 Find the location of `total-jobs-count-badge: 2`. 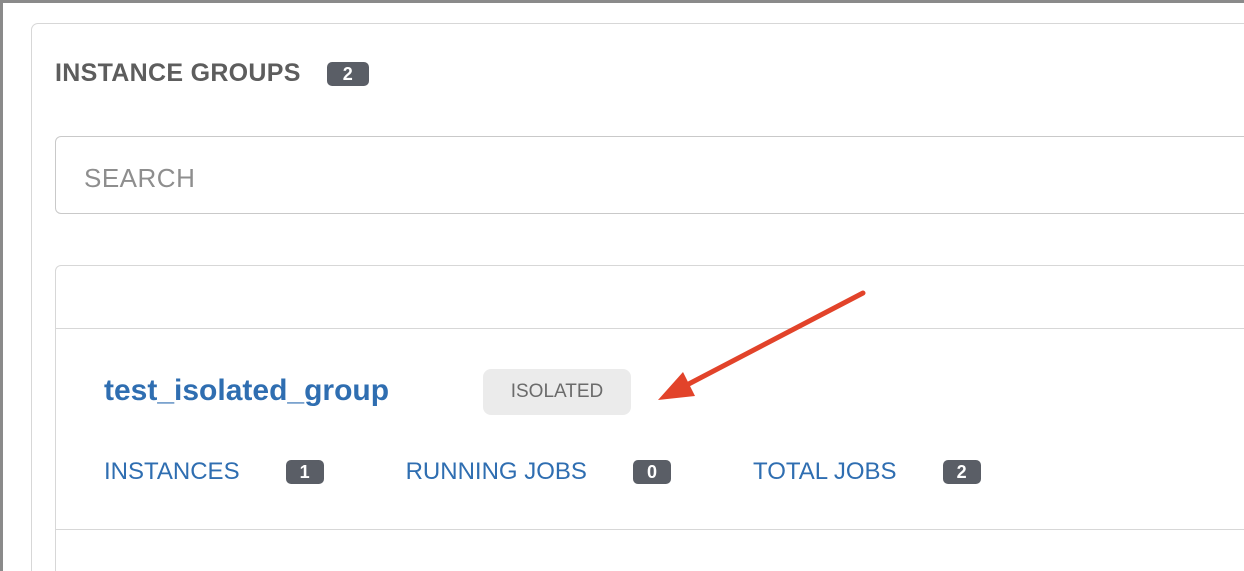

total-jobs-count-badge: 2 is located at coordinates (961, 472).